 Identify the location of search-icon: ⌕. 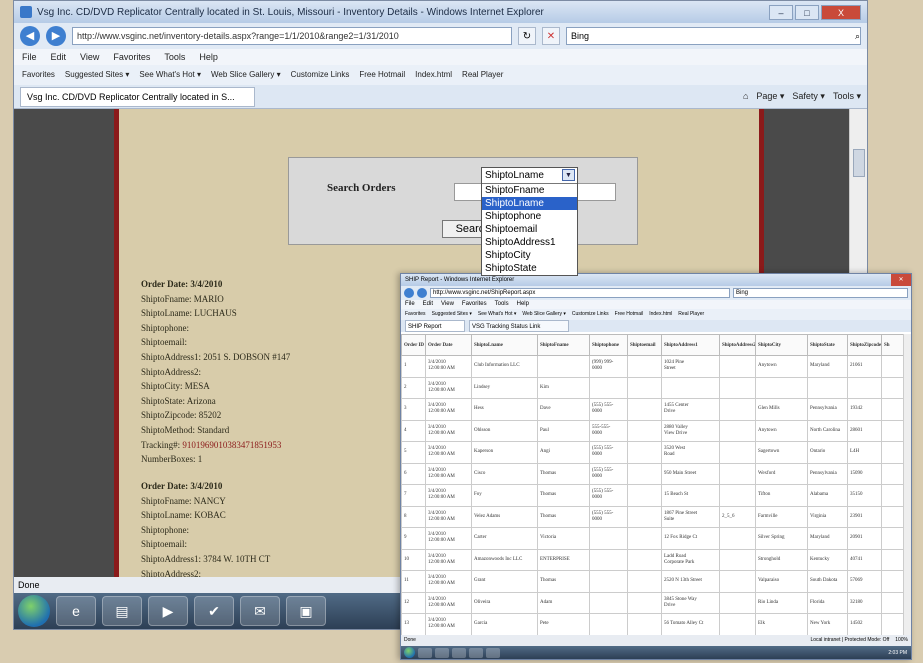
(857, 36).